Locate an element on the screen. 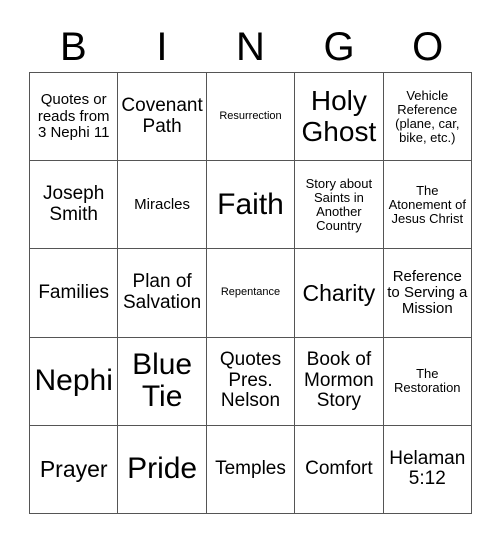 The width and height of the screenshot is (500, 544). bingo-cell-text: Plan of Salvation is located at coordinates (162, 292).